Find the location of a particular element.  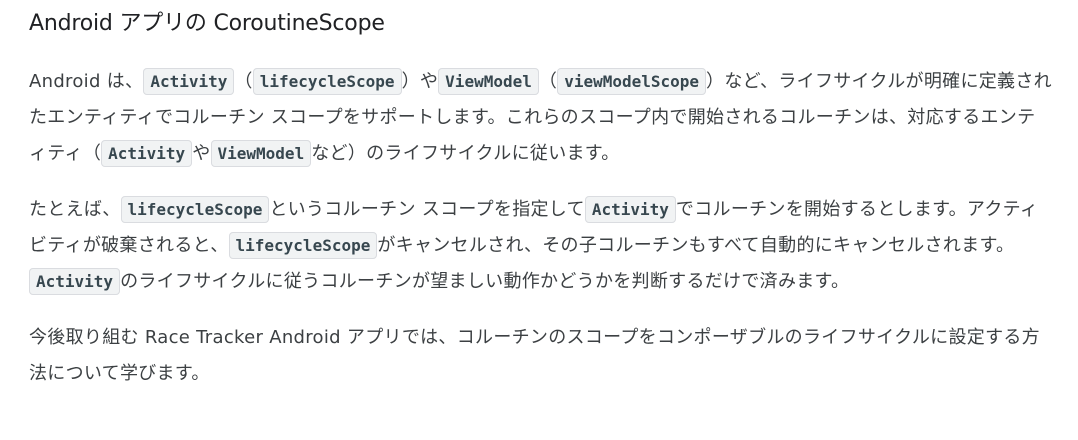

text: など）のライフサイクルに従います。 is located at coordinates (465, 153).